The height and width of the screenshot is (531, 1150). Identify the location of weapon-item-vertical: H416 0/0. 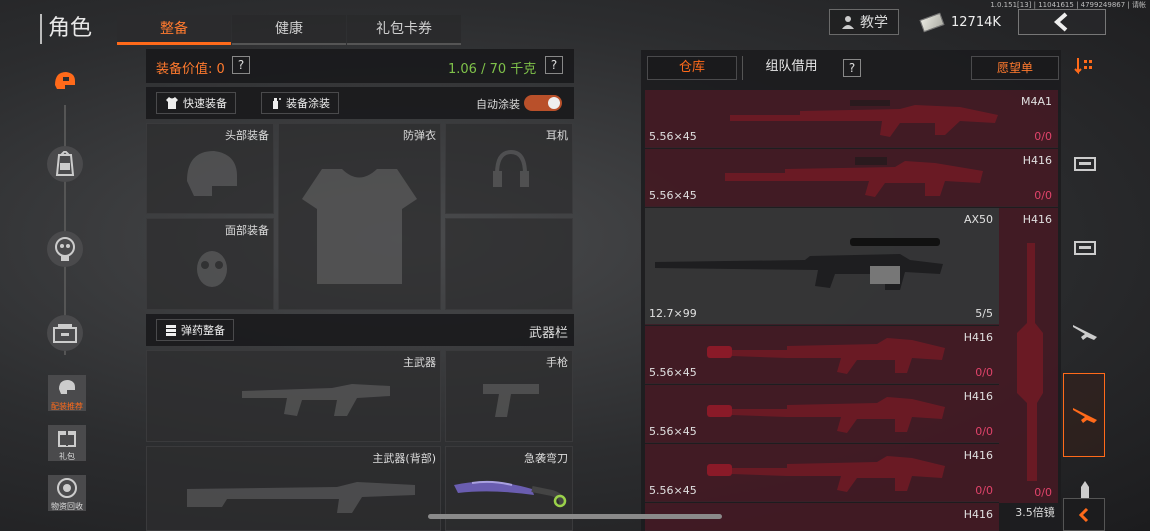
(1028, 355).